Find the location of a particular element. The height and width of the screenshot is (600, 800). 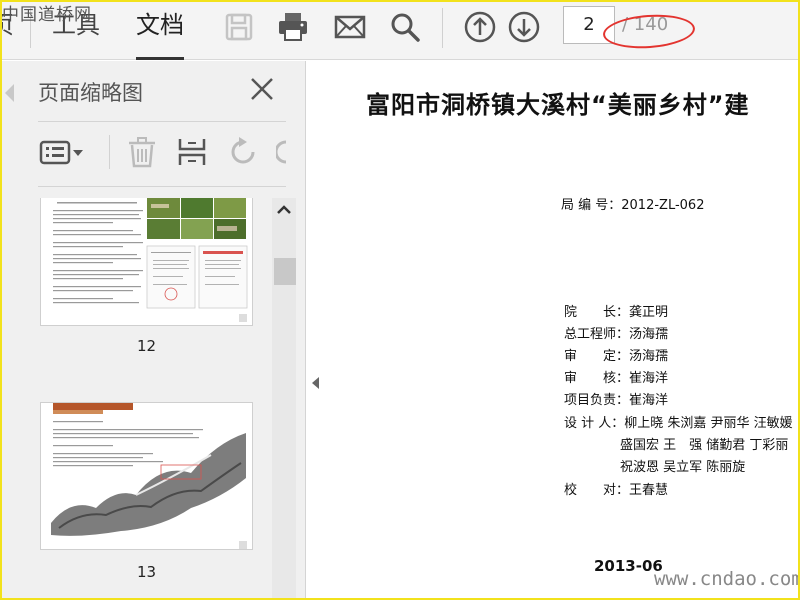

bureau-number: 局 编 号：2012-ZL-062 is located at coordinates (632, 203).